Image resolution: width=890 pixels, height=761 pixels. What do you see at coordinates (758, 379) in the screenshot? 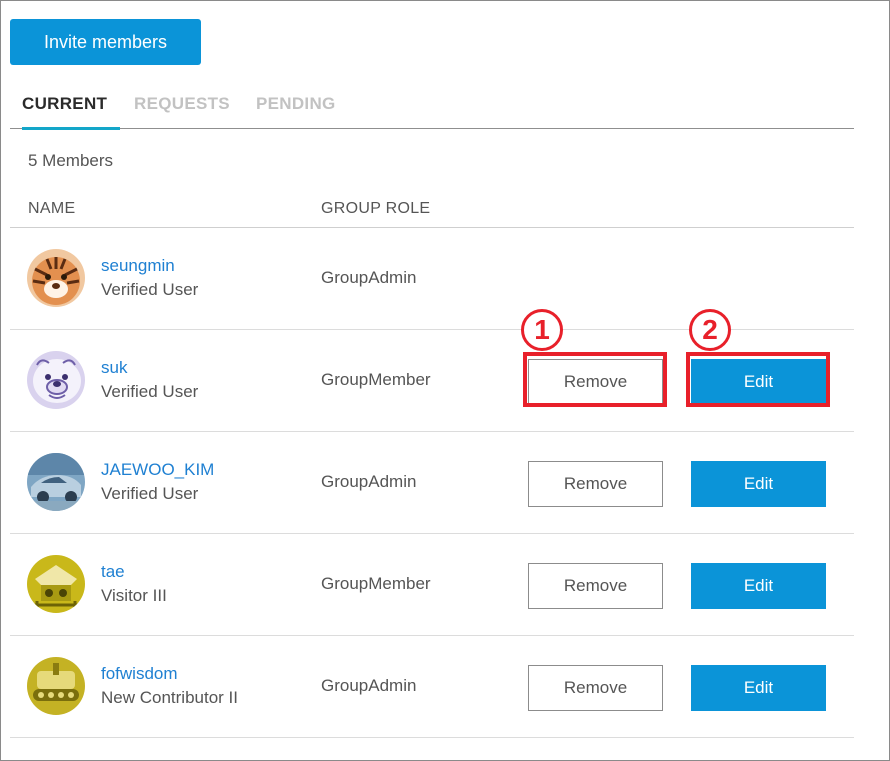
I see `annotation-highlight-edit` at bounding box center [758, 379].